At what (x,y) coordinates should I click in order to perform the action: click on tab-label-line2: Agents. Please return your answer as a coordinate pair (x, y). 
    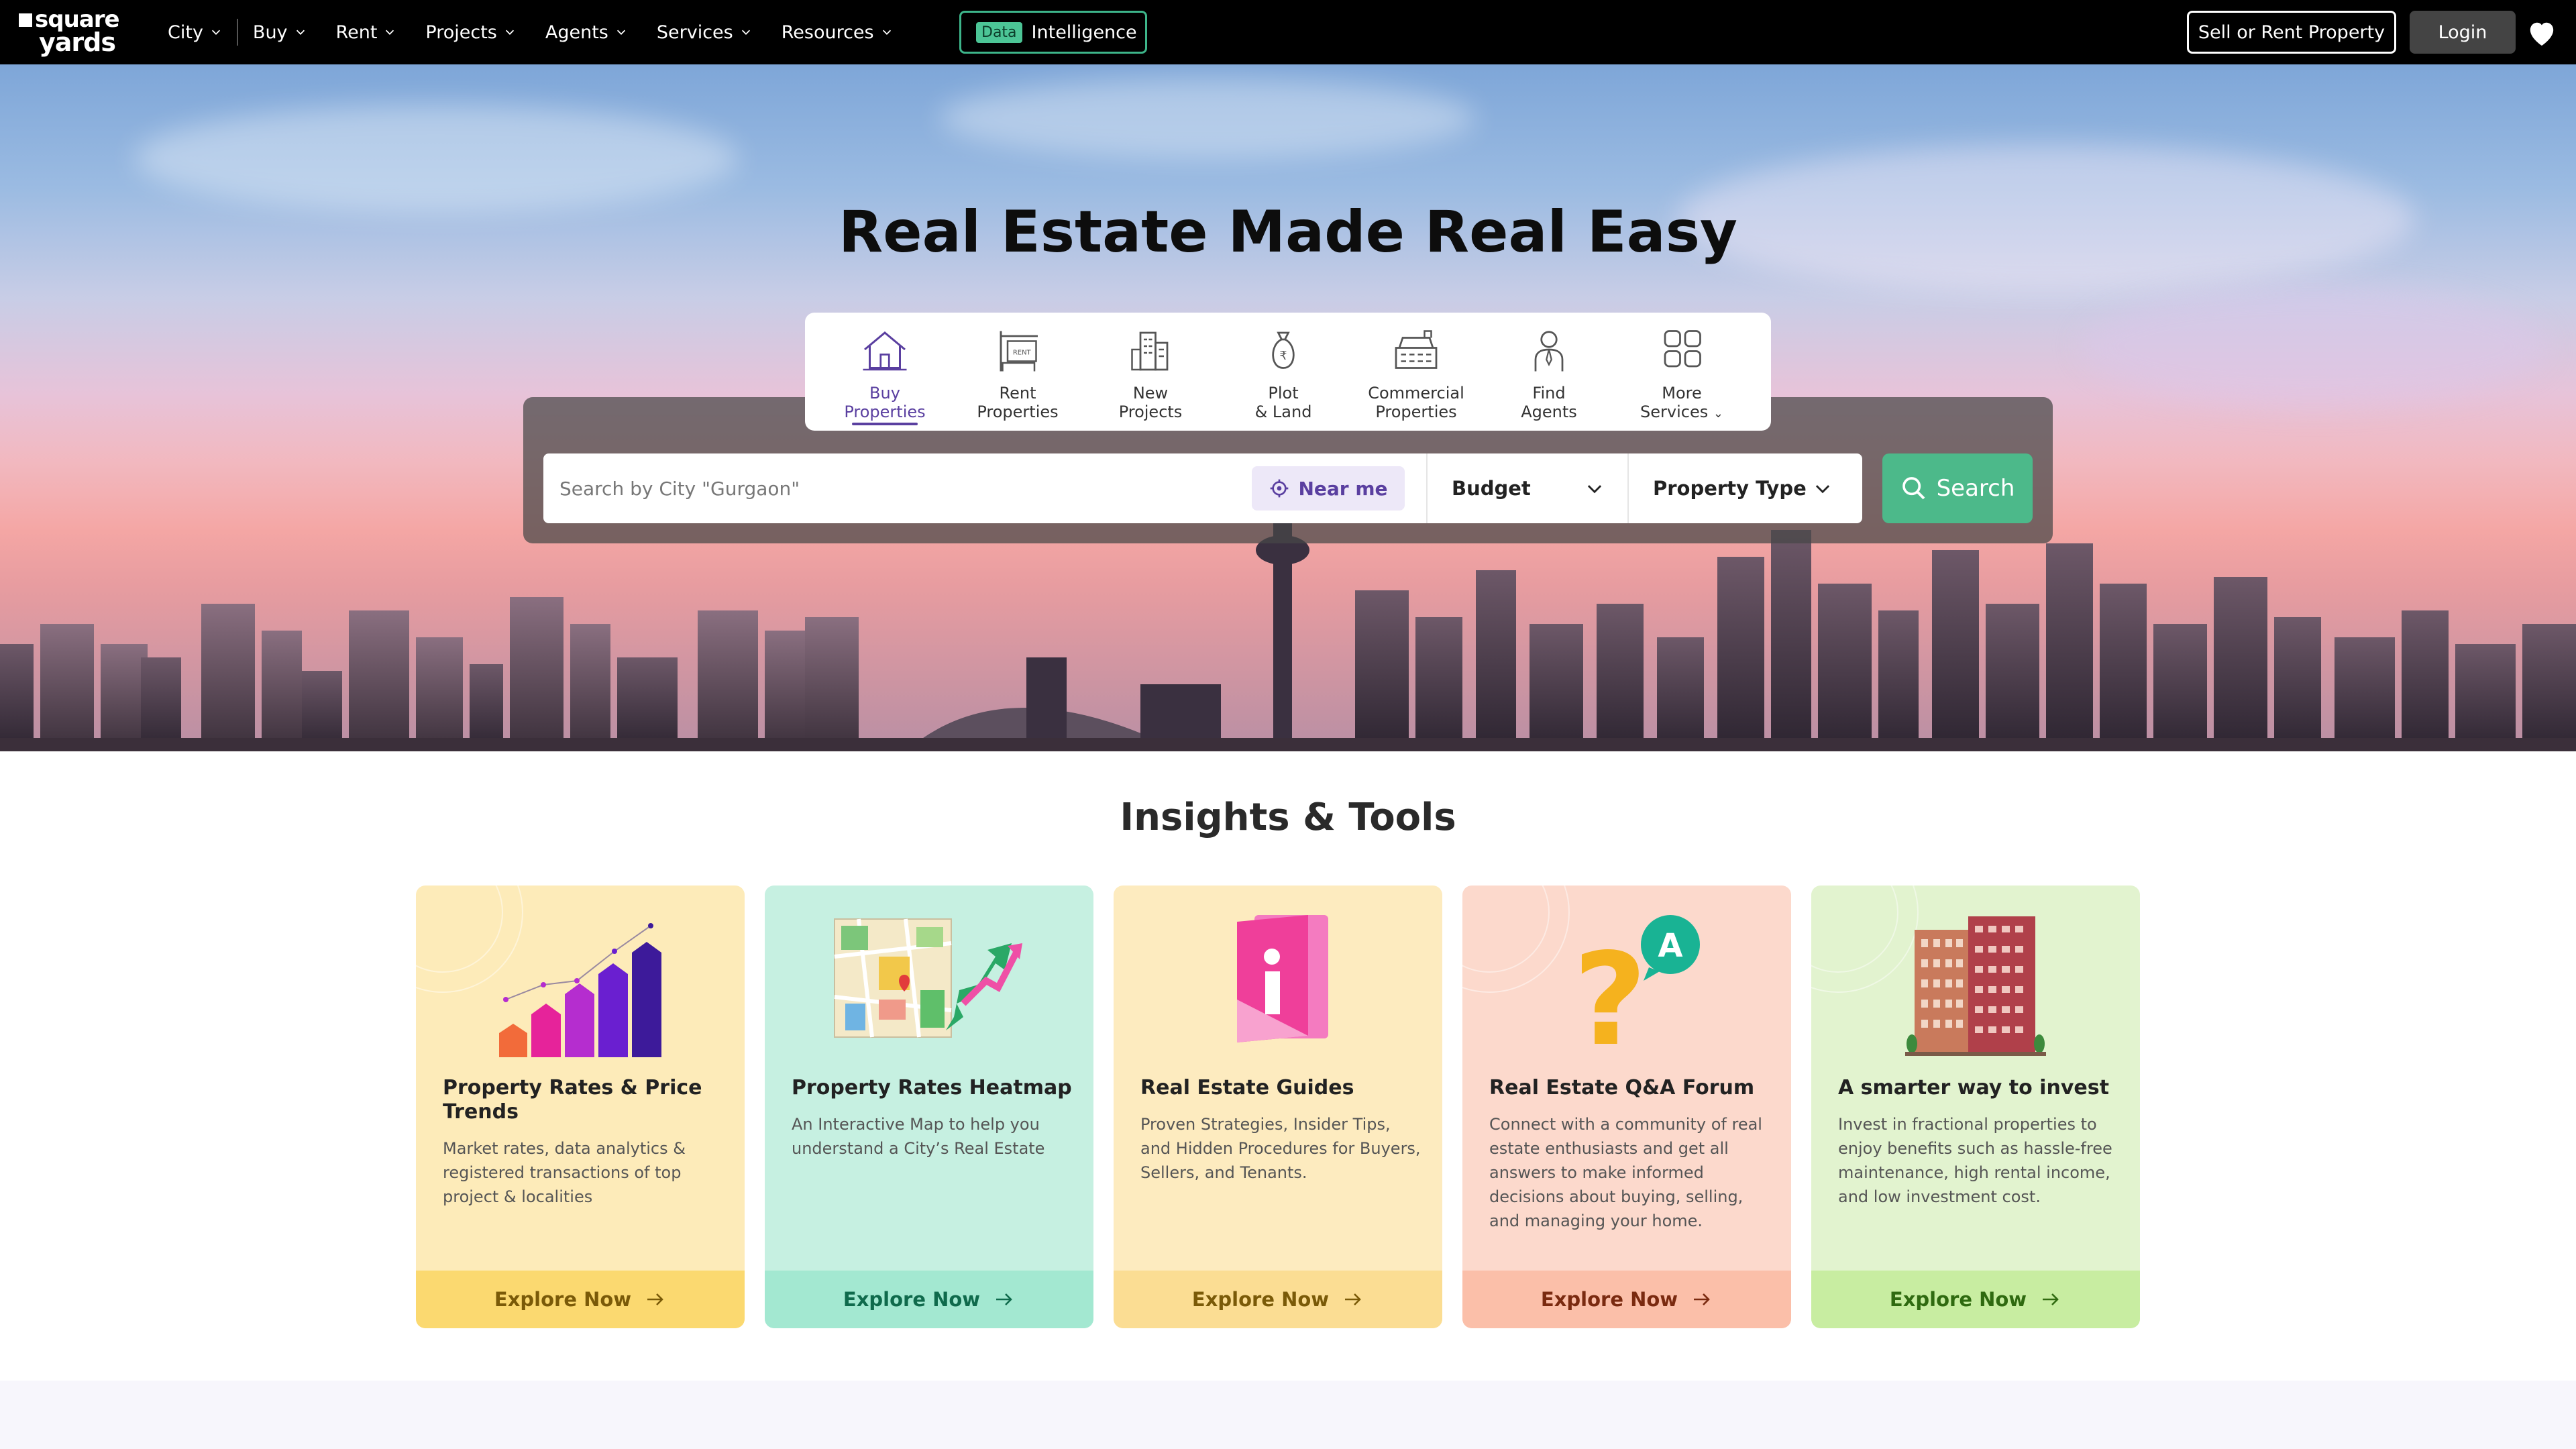
    Looking at the image, I should click on (1549, 411).